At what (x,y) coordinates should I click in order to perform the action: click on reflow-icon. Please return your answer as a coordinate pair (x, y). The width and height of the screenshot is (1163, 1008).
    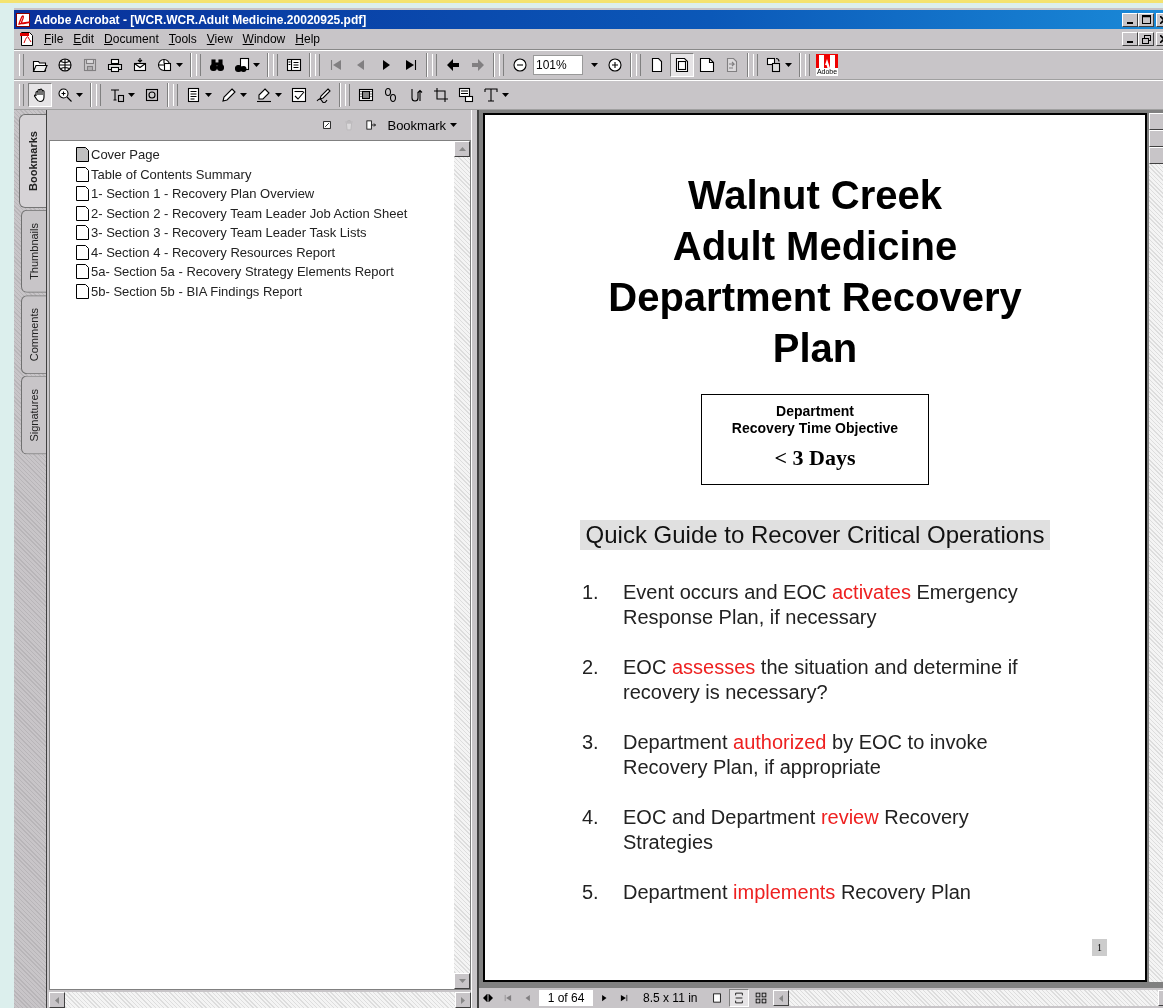
    Looking at the image, I should click on (732, 65).